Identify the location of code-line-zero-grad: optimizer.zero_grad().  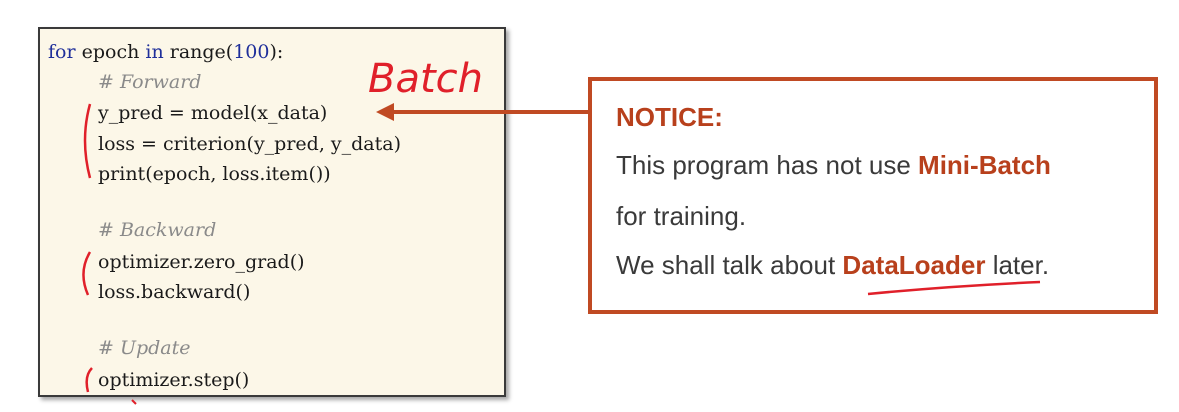
(201, 262).